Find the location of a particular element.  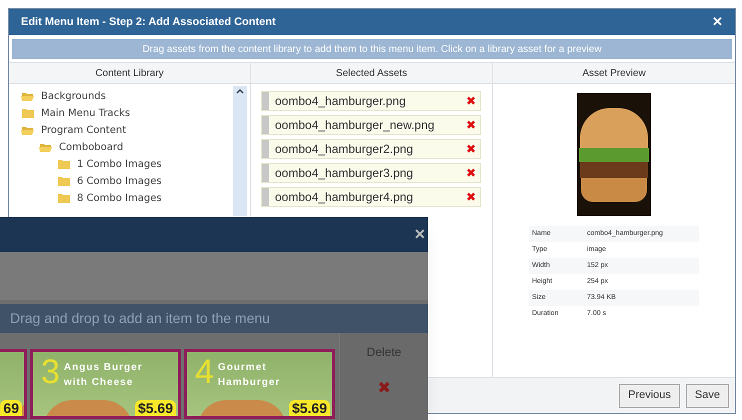

scrollbar is located at coordinates (240, 151).